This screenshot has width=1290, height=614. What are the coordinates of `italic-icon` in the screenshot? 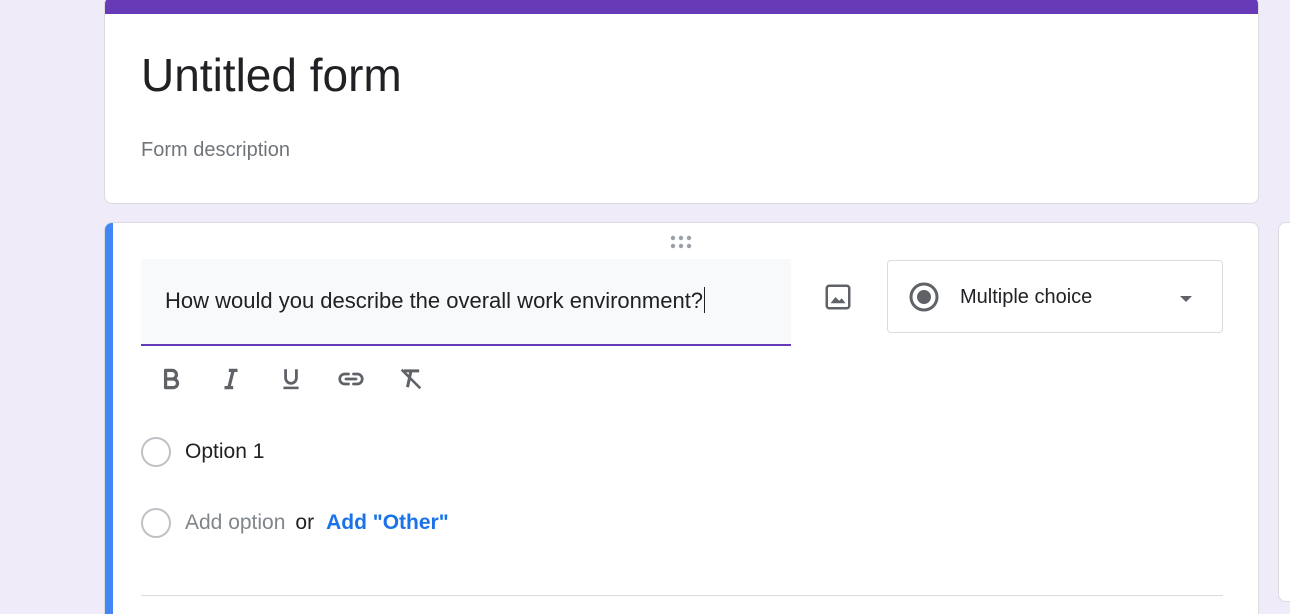 It's located at (231, 379).